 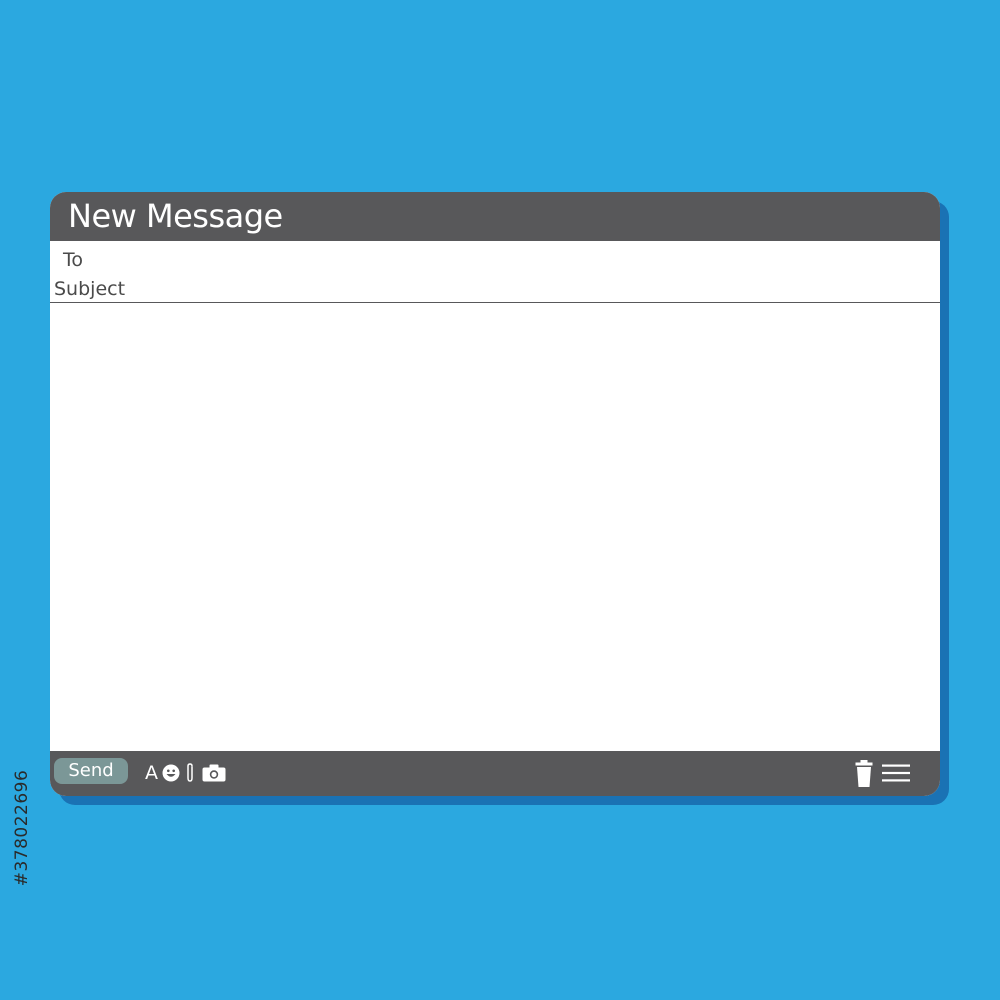 I want to click on stock-id-watermark: #378022696, so click(x=22, y=828).